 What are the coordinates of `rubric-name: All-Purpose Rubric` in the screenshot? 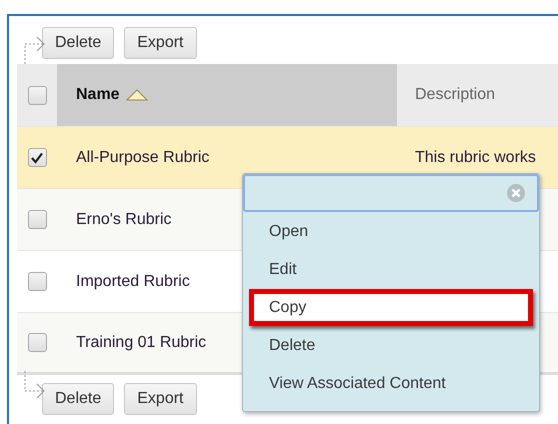 It's located at (143, 157).